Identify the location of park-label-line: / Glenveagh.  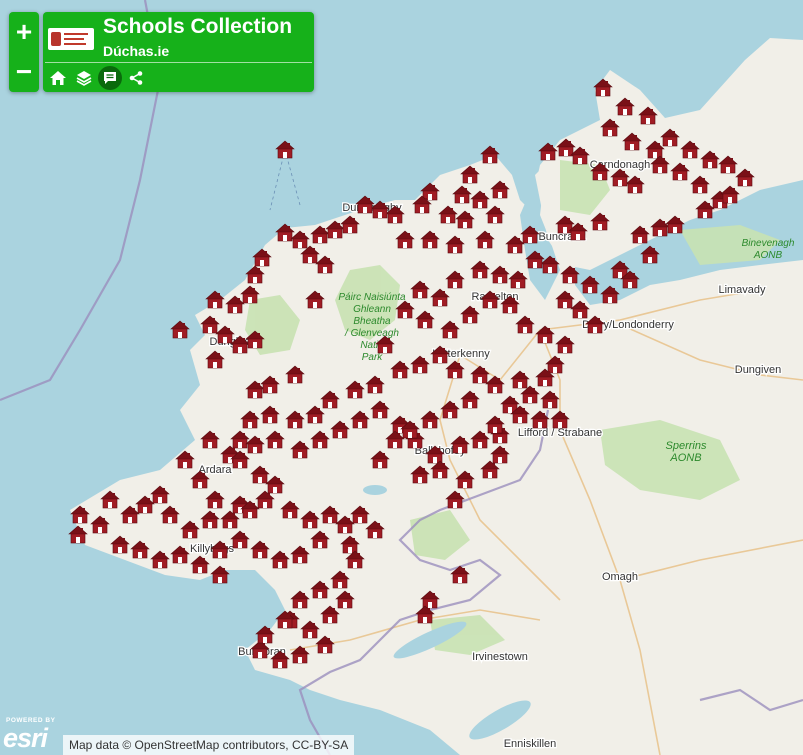
(371, 333).